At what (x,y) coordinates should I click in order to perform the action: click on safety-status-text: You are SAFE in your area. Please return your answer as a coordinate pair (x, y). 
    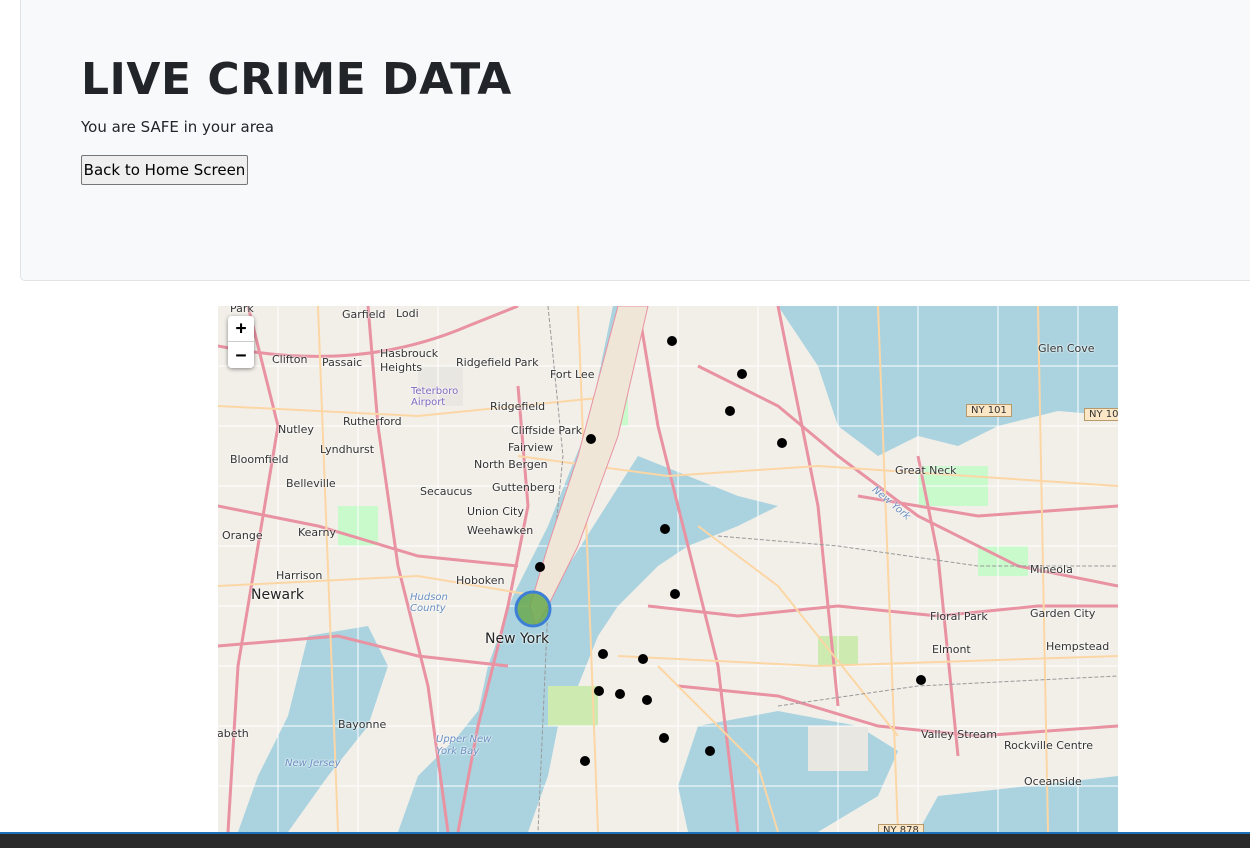
    Looking at the image, I should click on (177, 127).